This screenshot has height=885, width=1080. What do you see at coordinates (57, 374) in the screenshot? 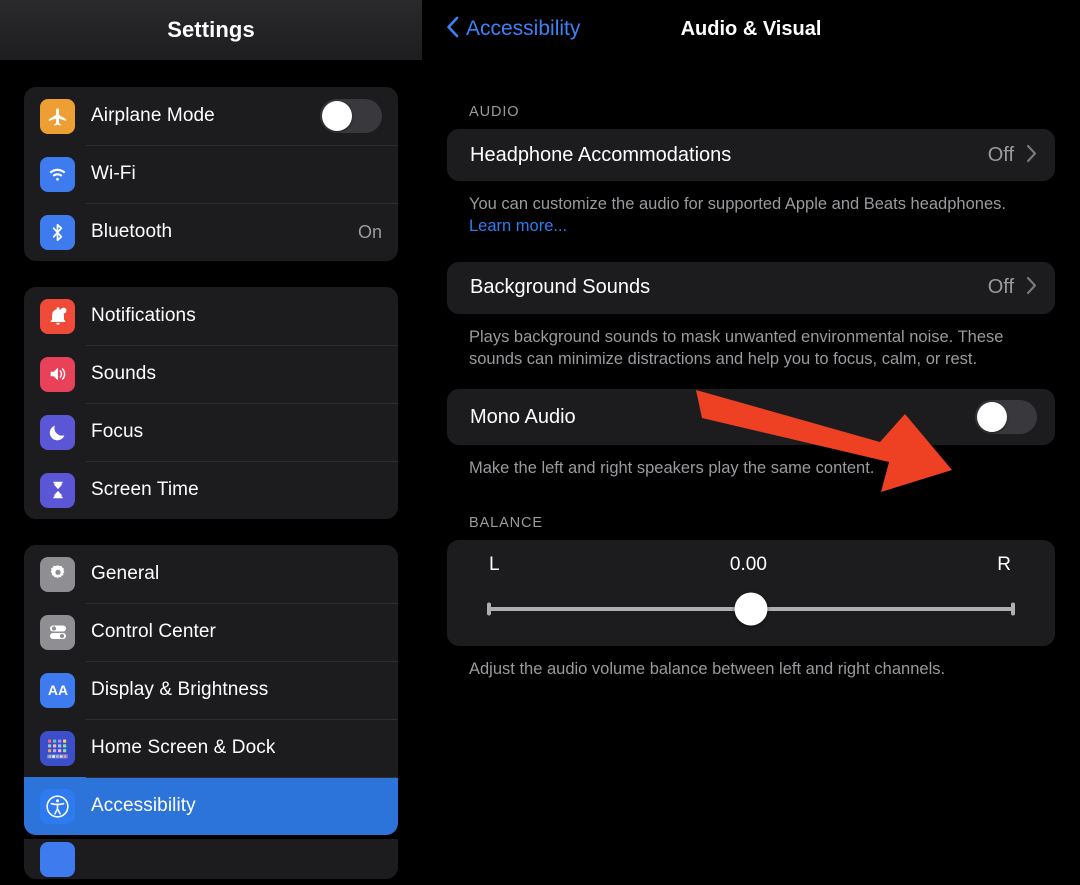
I see `speaker-icon` at bounding box center [57, 374].